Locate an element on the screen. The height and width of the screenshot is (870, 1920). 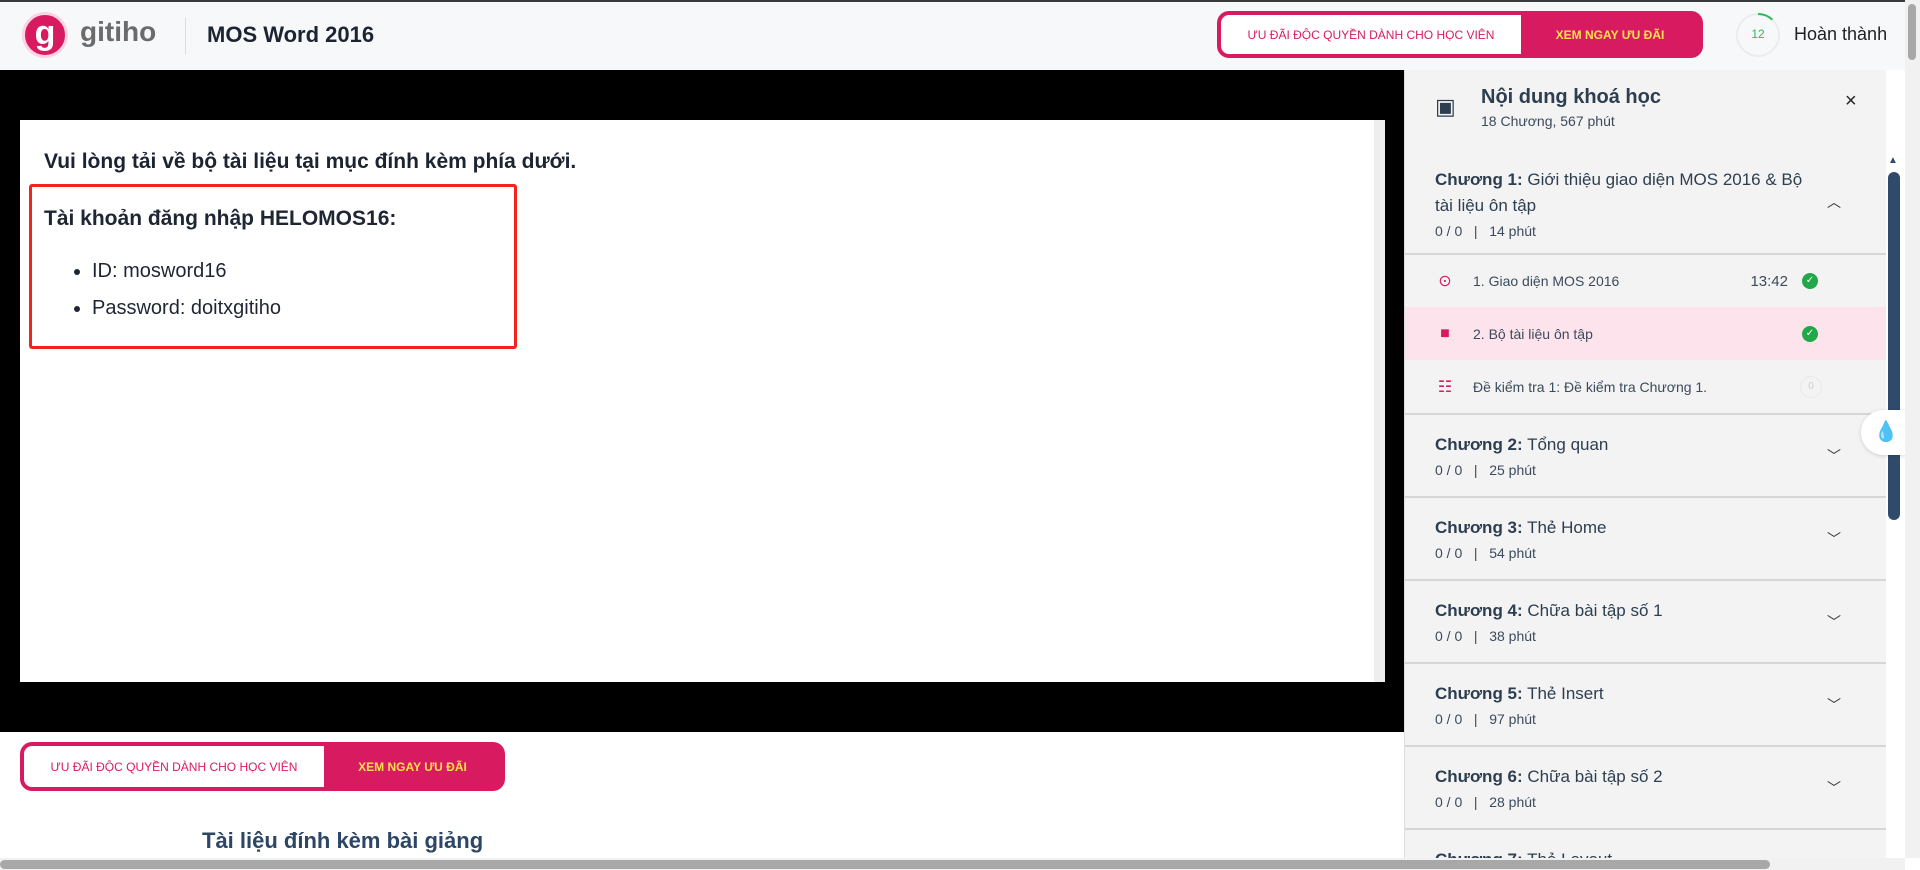
quiz-score: 0 is located at coordinates (1811, 386).